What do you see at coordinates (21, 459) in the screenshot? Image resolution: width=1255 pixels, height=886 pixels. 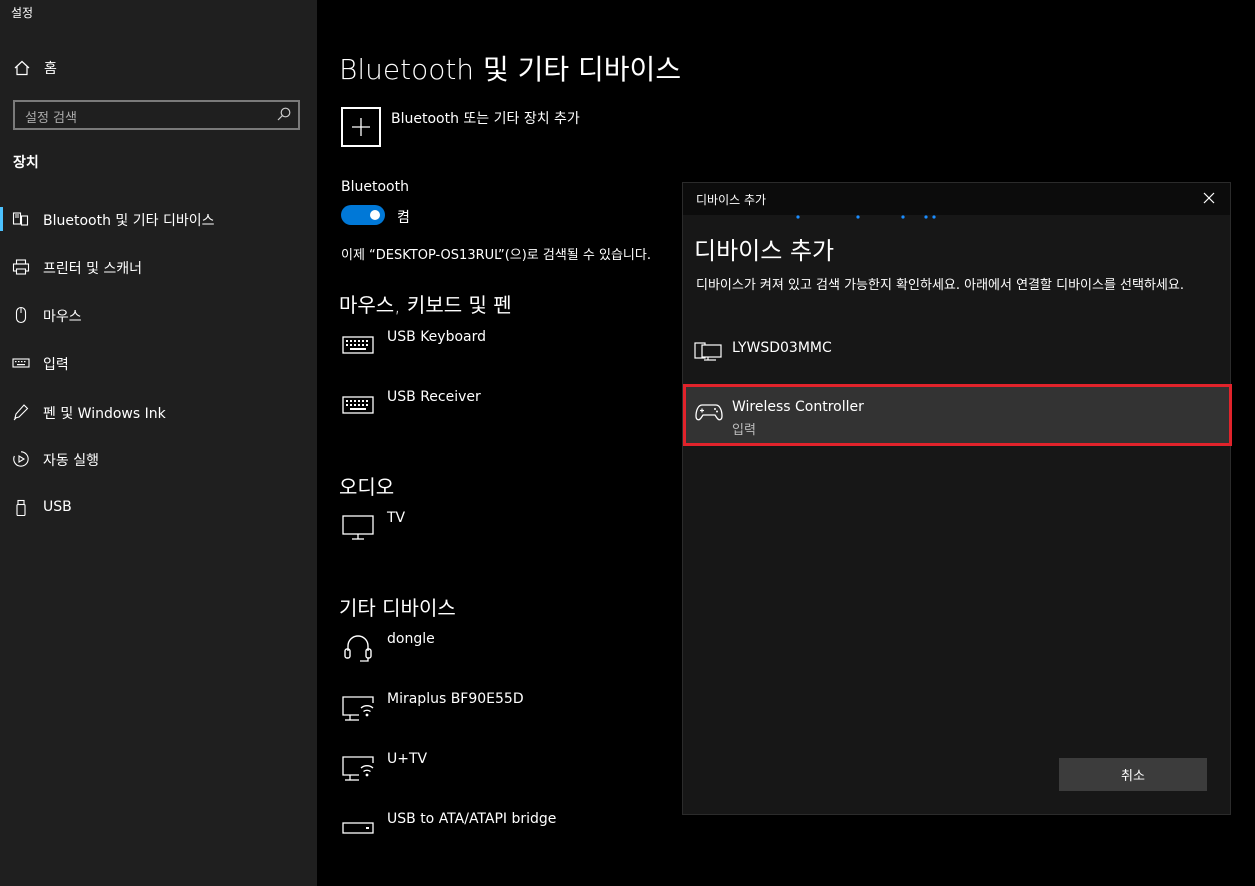 I see `autoplay-icon` at bounding box center [21, 459].